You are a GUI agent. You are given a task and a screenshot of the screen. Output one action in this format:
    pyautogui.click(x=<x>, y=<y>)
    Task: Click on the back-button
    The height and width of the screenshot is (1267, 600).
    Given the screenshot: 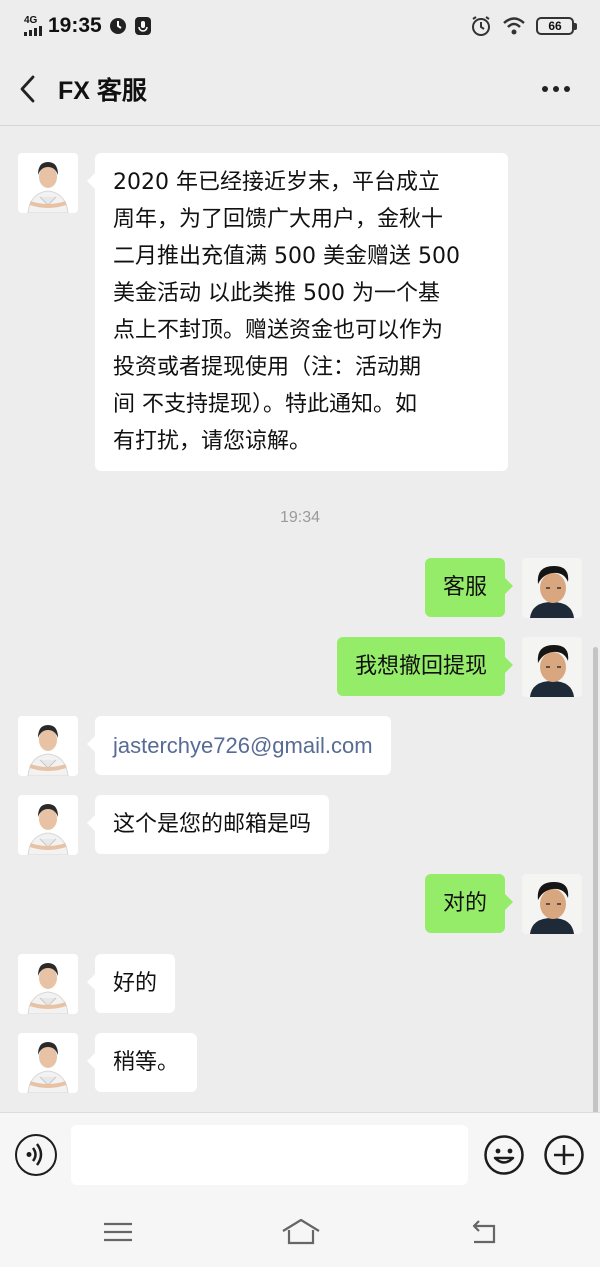 What is the action you would take?
    pyautogui.click(x=28, y=89)
    